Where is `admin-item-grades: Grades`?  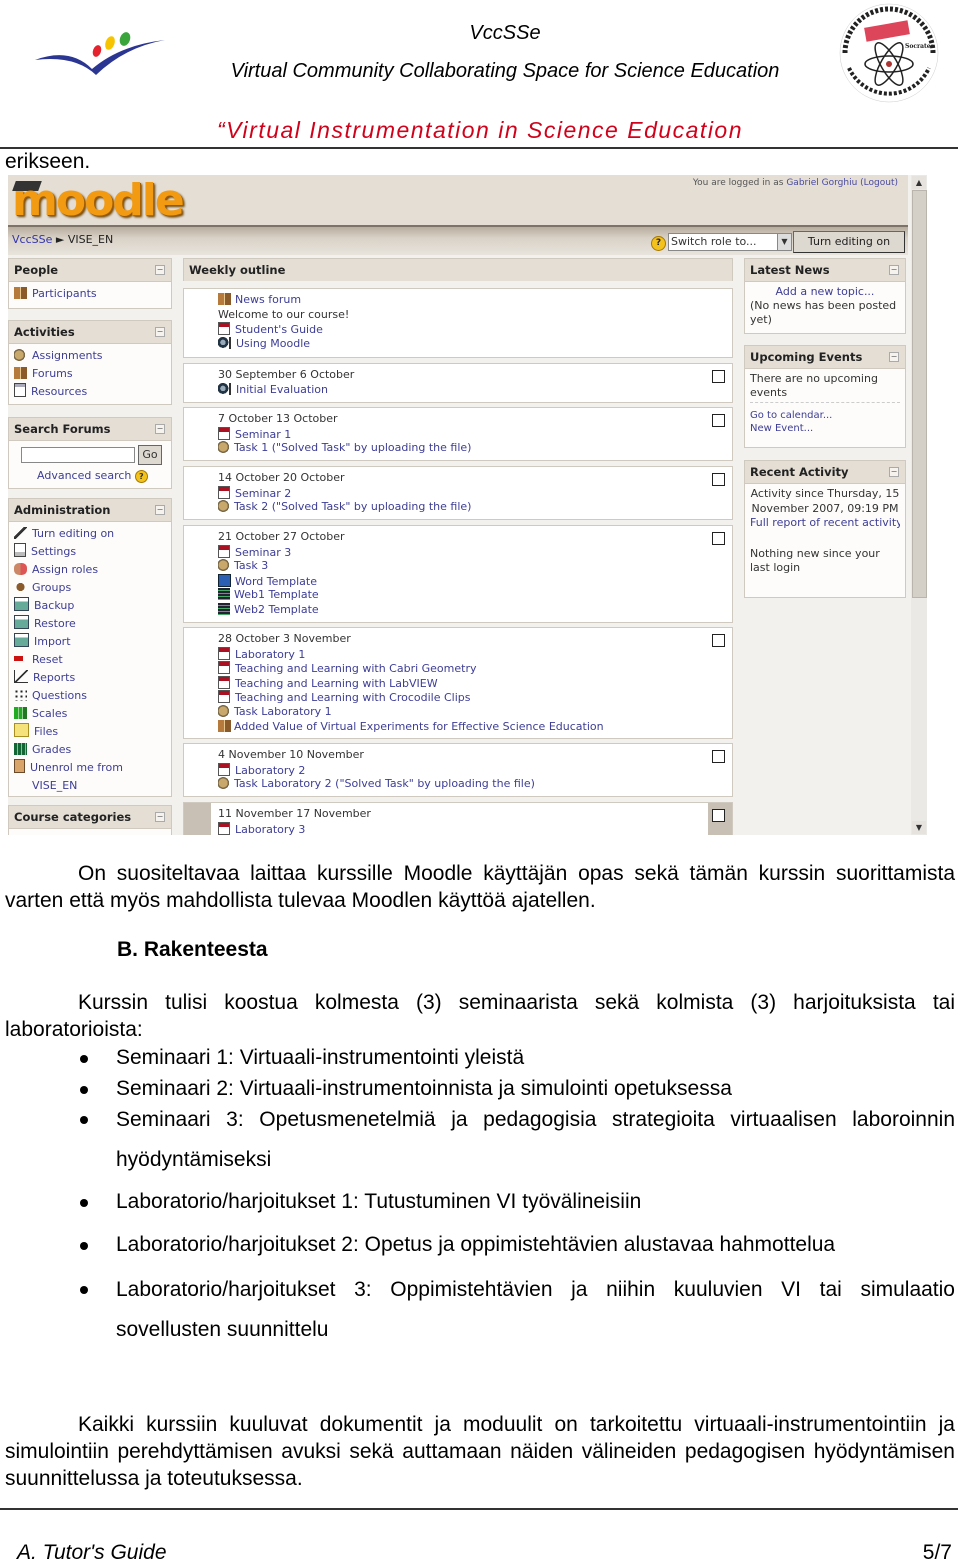 admin-item-grades: Grades is located at coordinates (90, 750).